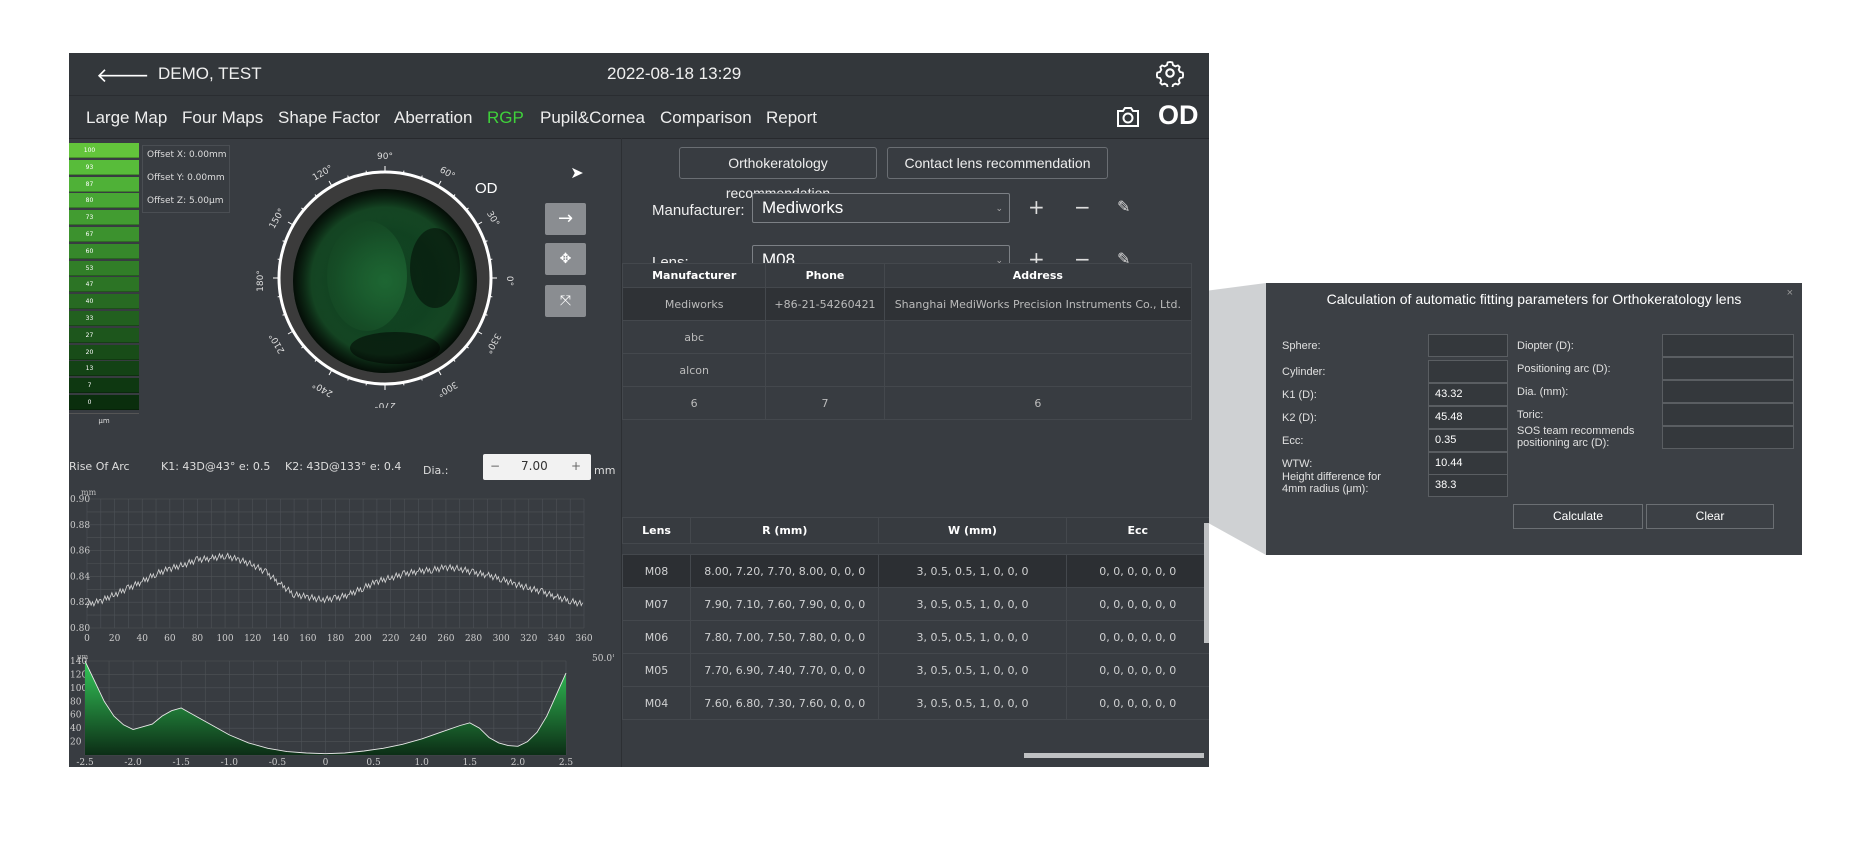  What do you see at coordinates (1137, 604) in the screenshot?
I see `lens-cell: 0, 0, 0, 0, 0, 0` at bounding box center [1137, 604].